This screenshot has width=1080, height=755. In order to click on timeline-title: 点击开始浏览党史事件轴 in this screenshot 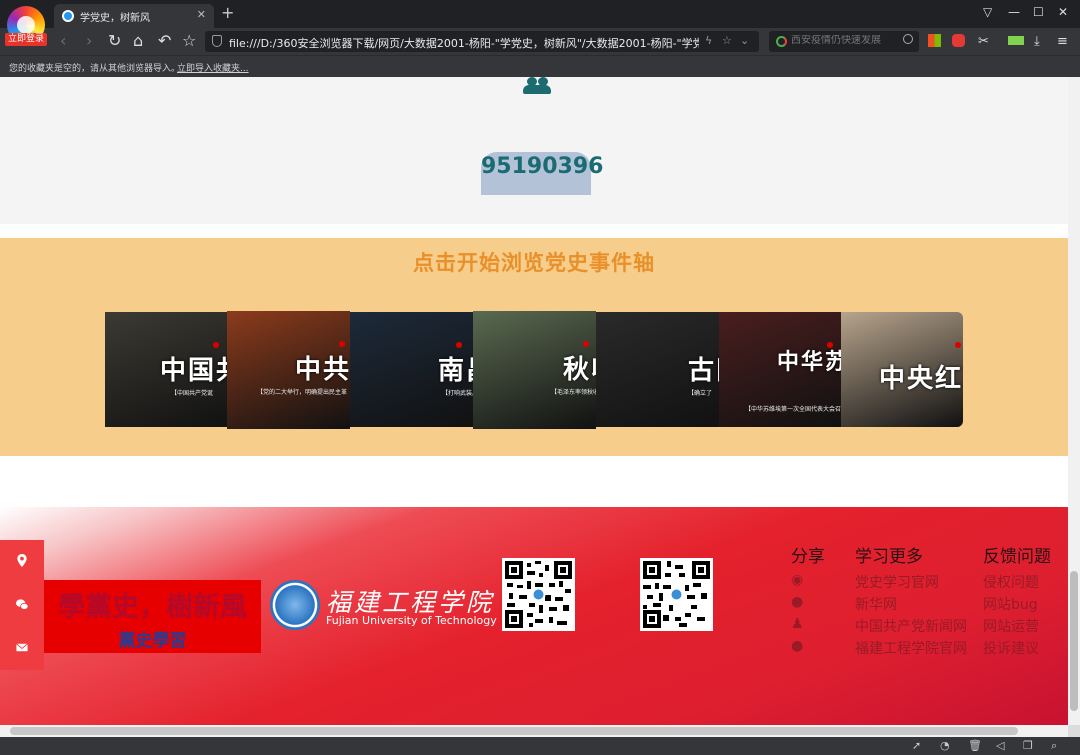, I will do `click(534, 262)`.